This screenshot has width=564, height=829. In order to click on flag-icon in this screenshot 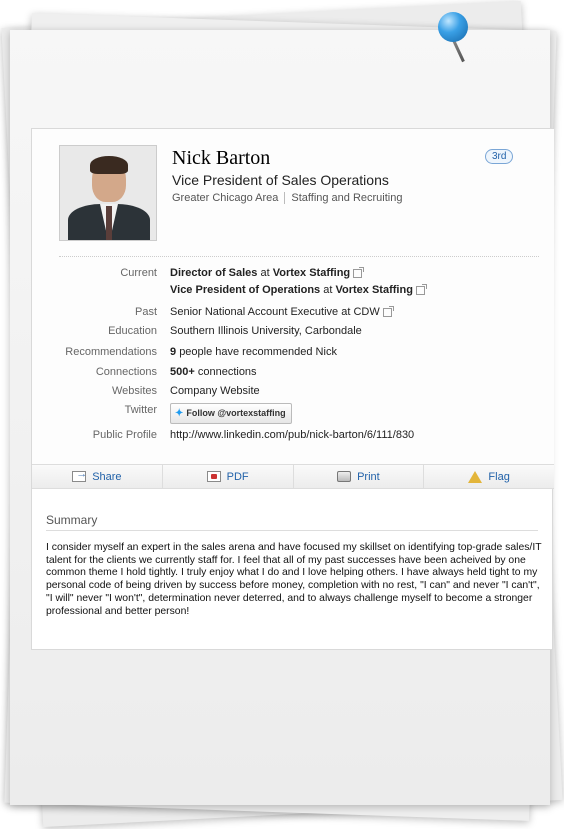, I will do `click(475, 476)`.